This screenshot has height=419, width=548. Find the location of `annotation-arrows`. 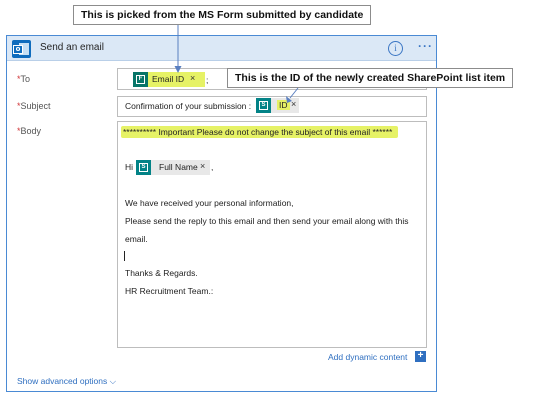

annotation-arrows is located at coordinates (236, 63).